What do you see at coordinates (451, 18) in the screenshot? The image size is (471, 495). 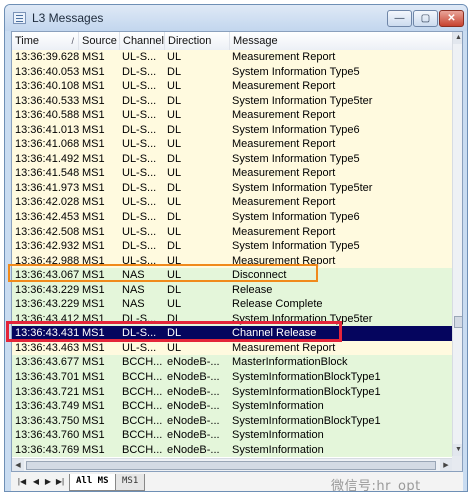 I see `close-button: ✕` at bounding box center [451, 18].